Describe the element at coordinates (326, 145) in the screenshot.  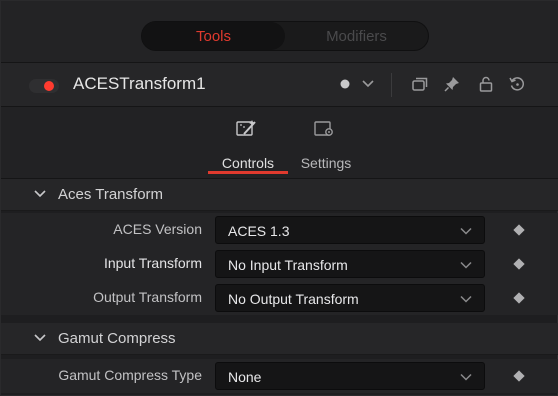
I see `tab-settings: Settings` at that location.